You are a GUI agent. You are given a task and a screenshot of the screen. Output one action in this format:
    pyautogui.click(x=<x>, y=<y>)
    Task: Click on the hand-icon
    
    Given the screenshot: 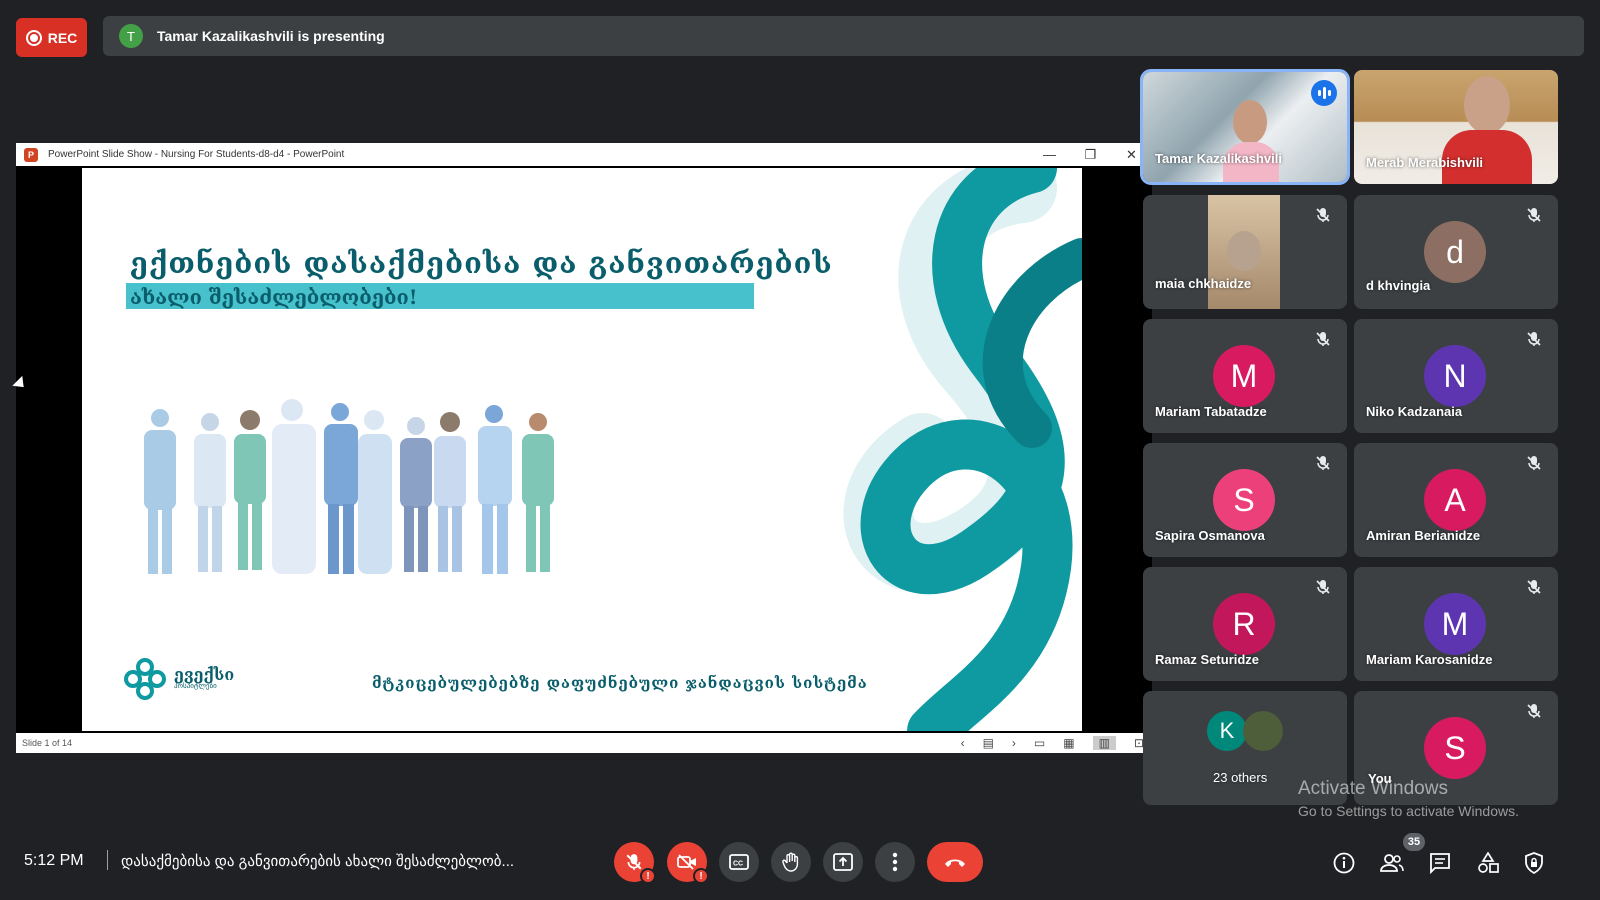 What is the action you would take?
    pyautogui.click(x=790, y=862)
    